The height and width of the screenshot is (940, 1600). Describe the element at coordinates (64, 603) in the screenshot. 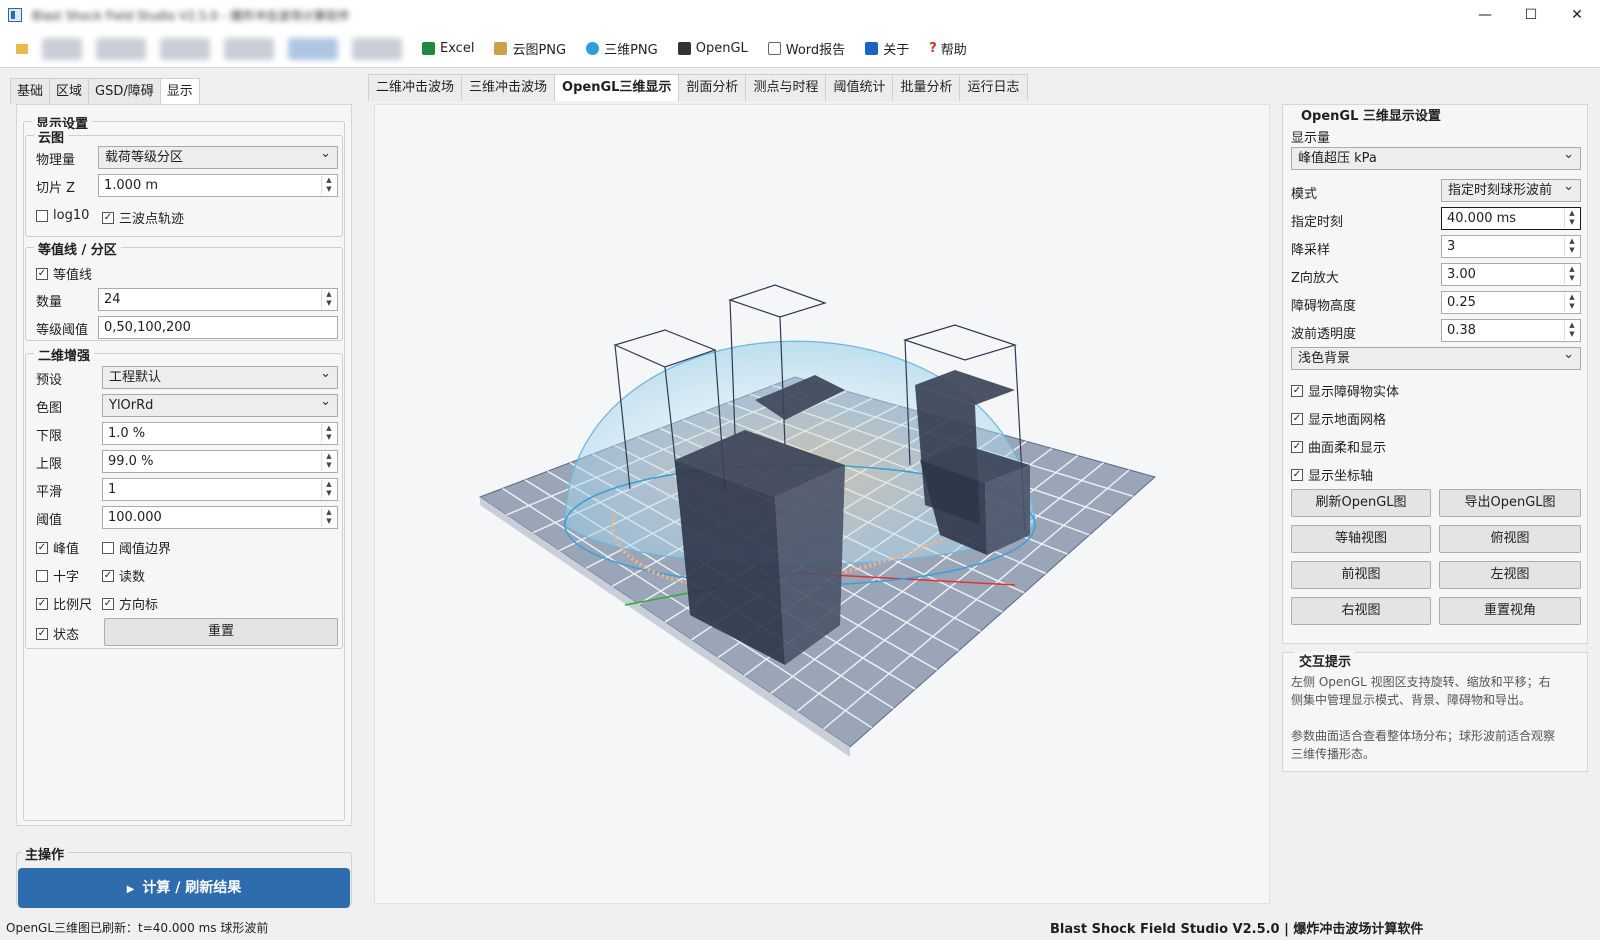

I see `scalebar-checkbox: ✓ 比例尺` at that location.